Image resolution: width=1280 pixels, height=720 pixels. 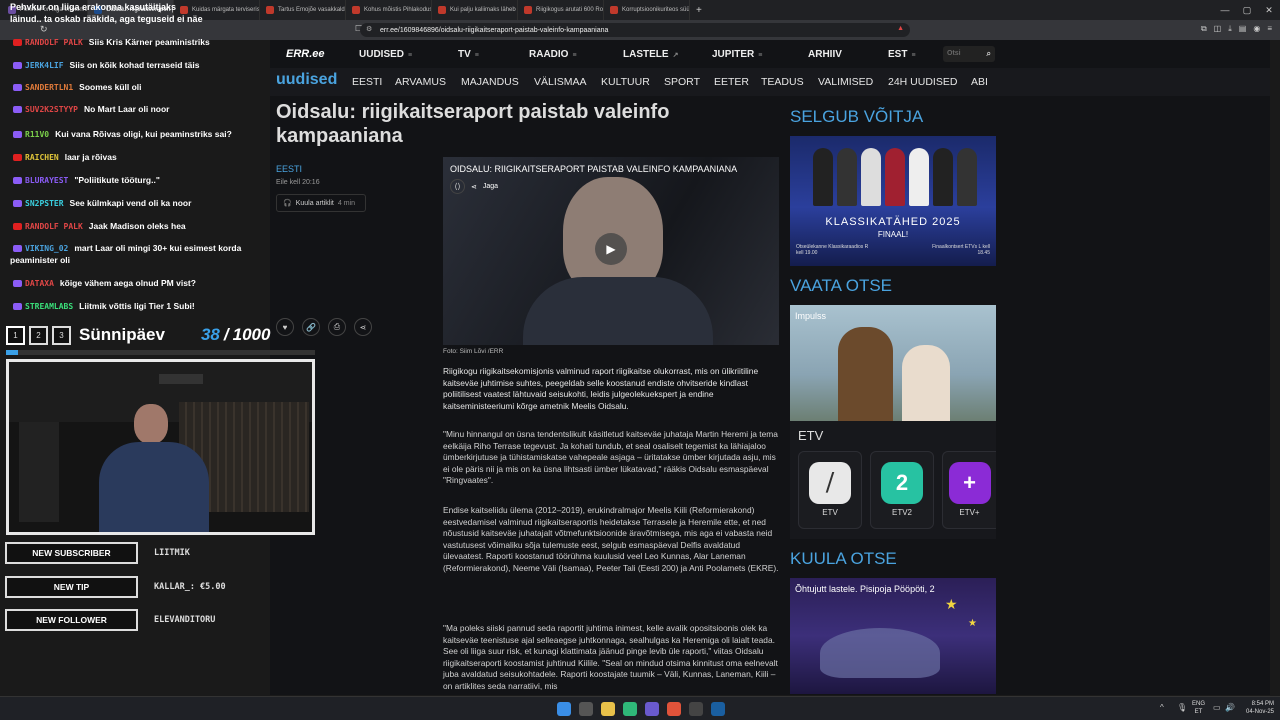 I want to click on secnav-item: KULTUUR, so click(x=625, y=82).